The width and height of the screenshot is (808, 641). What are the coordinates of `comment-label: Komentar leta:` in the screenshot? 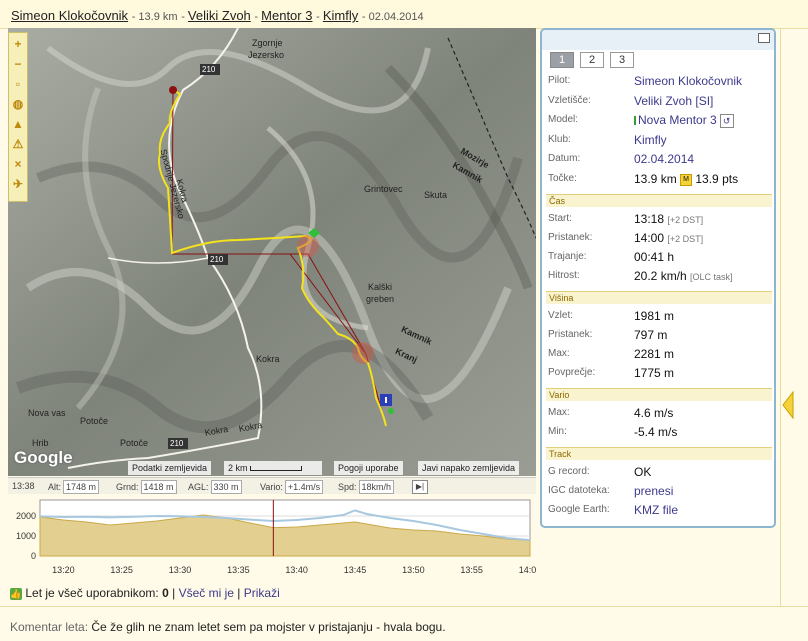 It's located at (49, 627).